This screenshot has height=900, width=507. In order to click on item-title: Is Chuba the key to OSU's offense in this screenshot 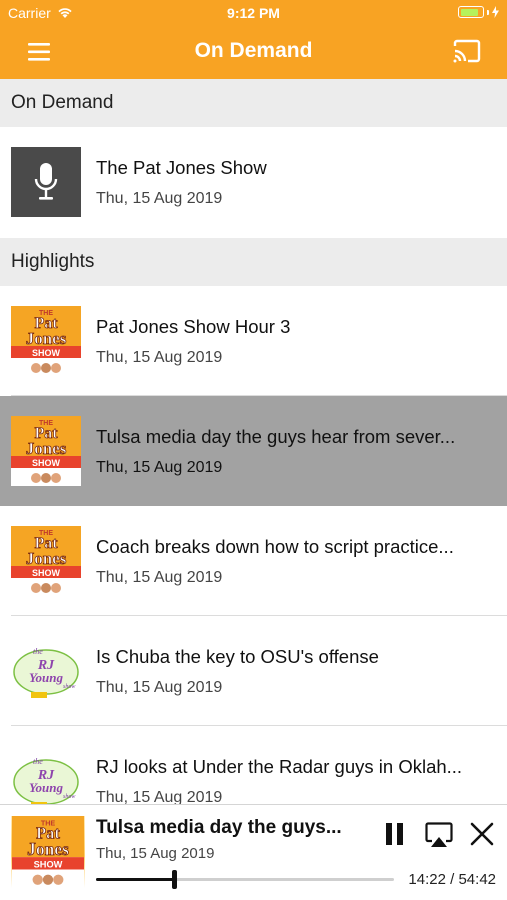, I will do `click(237, 656)`.